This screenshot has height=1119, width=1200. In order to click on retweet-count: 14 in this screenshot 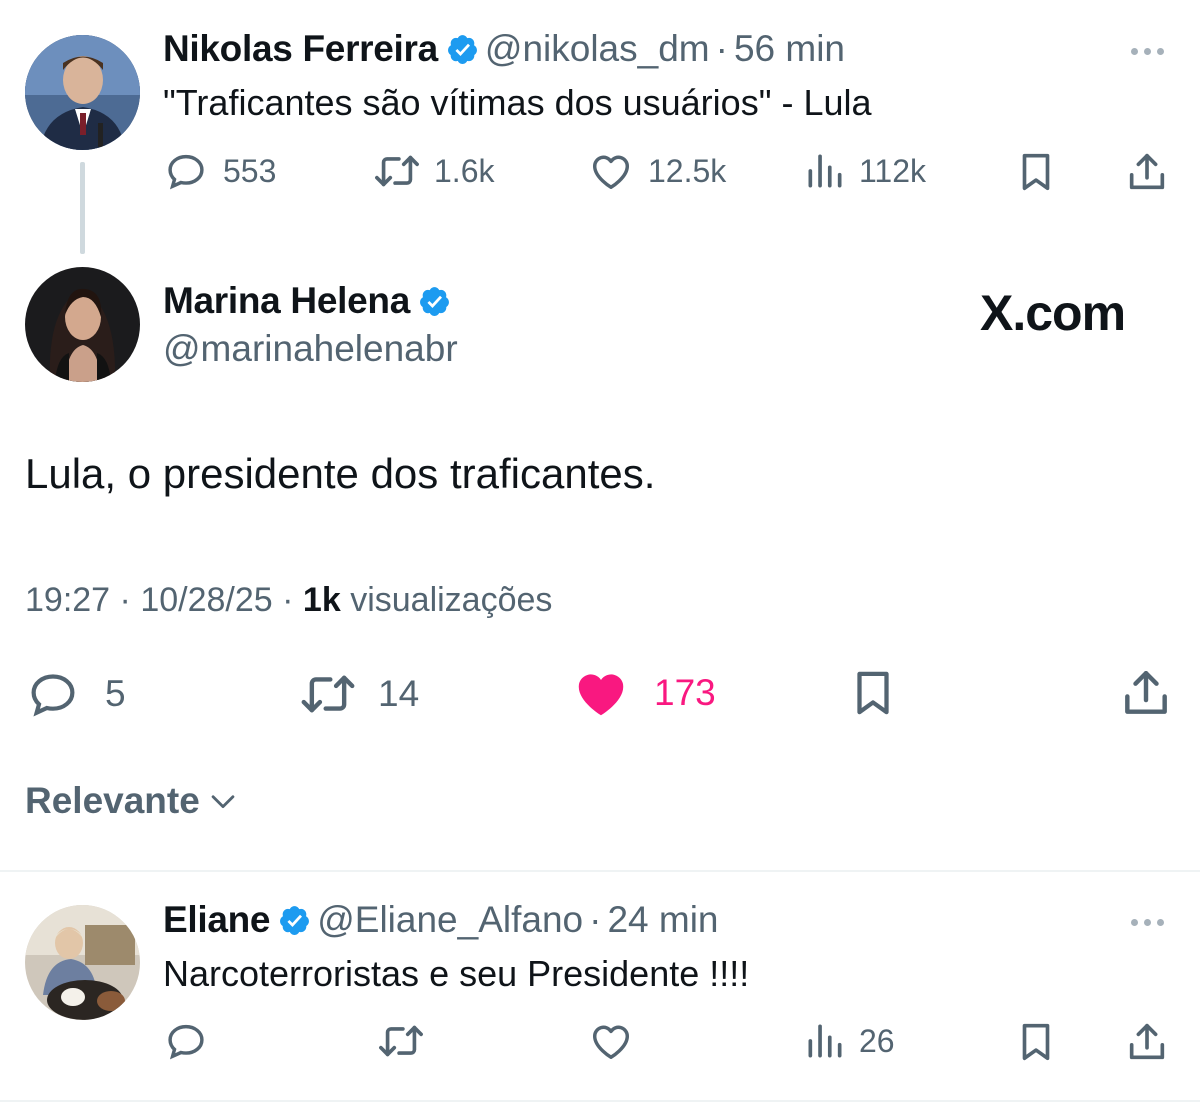, I will do `click(399, 693)`.